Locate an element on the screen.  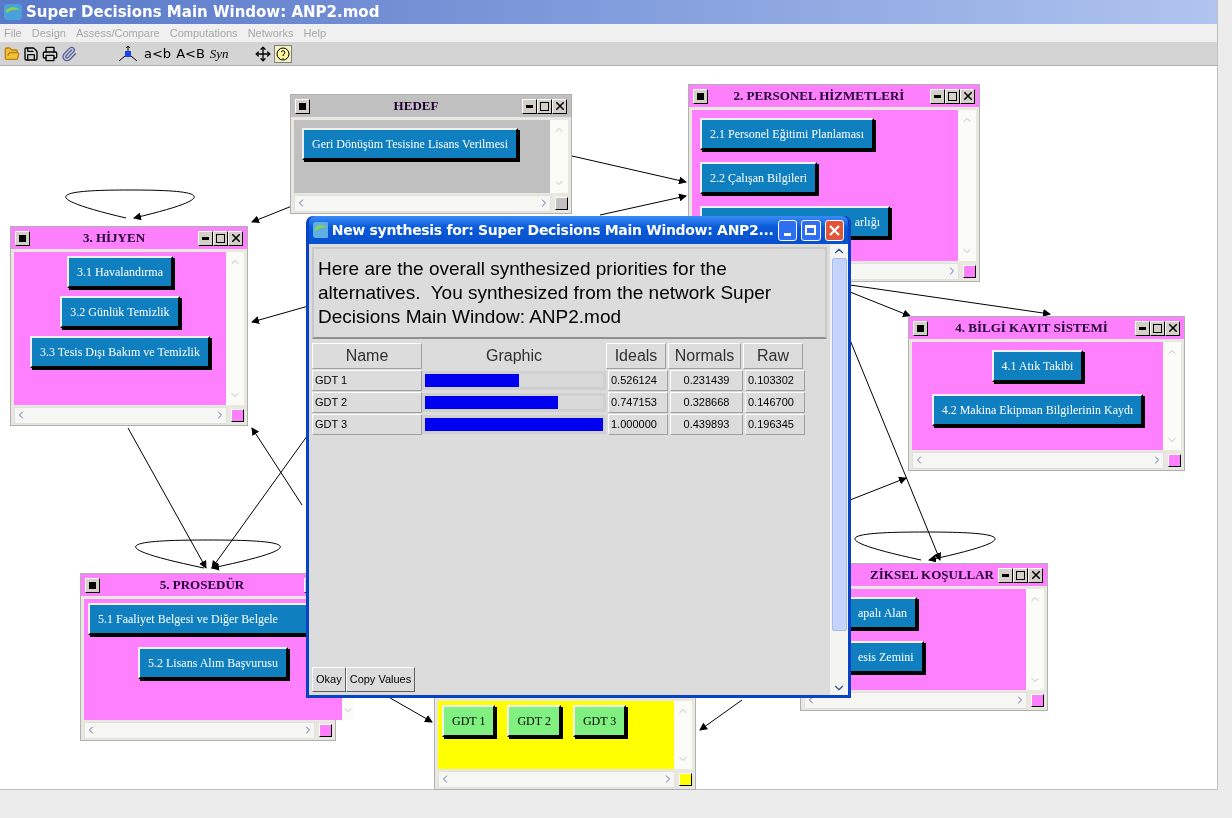
column-header: Raw is located at coordinates (773, 356).